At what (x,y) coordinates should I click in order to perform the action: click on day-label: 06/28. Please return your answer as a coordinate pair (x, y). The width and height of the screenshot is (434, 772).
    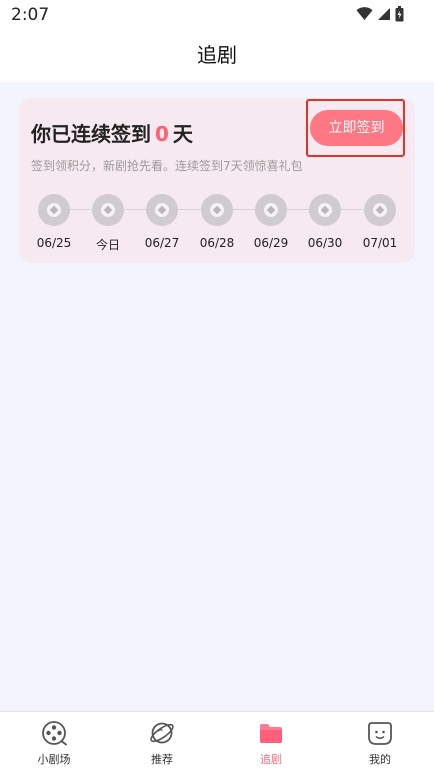
    Looking at the image, I should click on (217, 243).